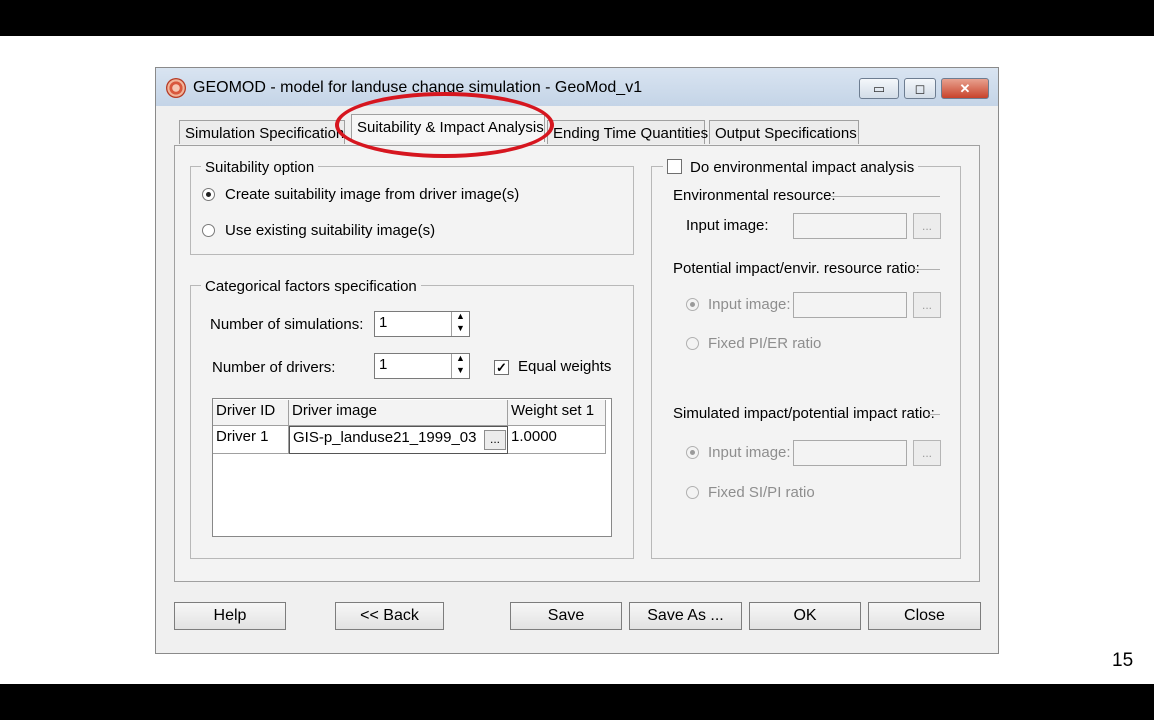  Describe the element at coordinates (274, 367) in the screenshot. I see `num-drivers-label: Number of drivers:` at that location.